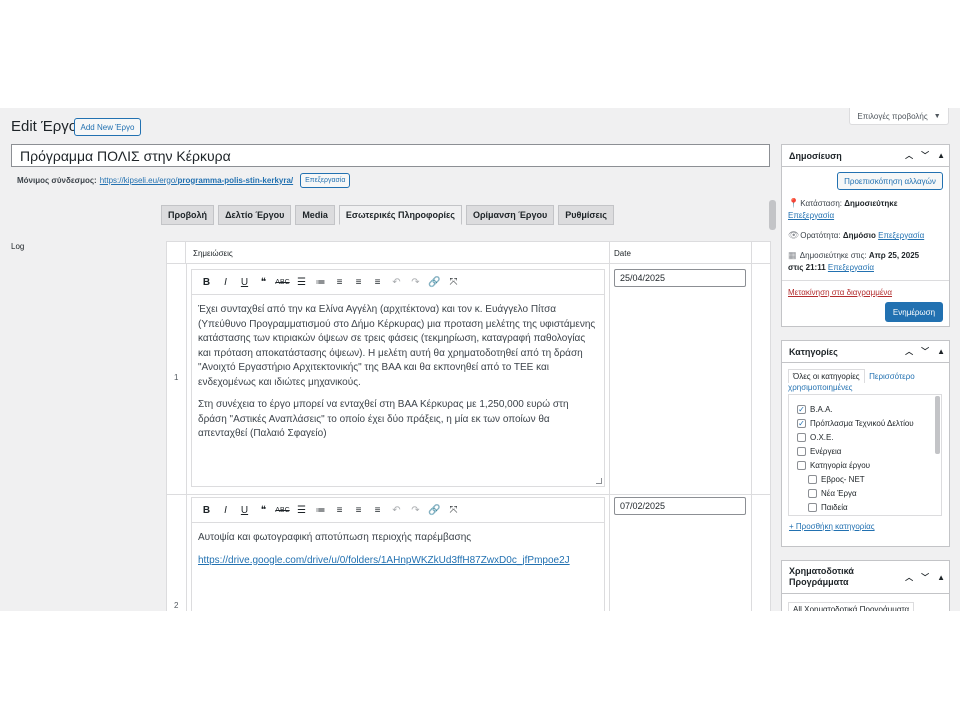 The image size is (960, 720). What do you see at coordinates (828, 507) in the screenshot?
I see `category-item: Παιδεία` at bounding box center [828, 507].